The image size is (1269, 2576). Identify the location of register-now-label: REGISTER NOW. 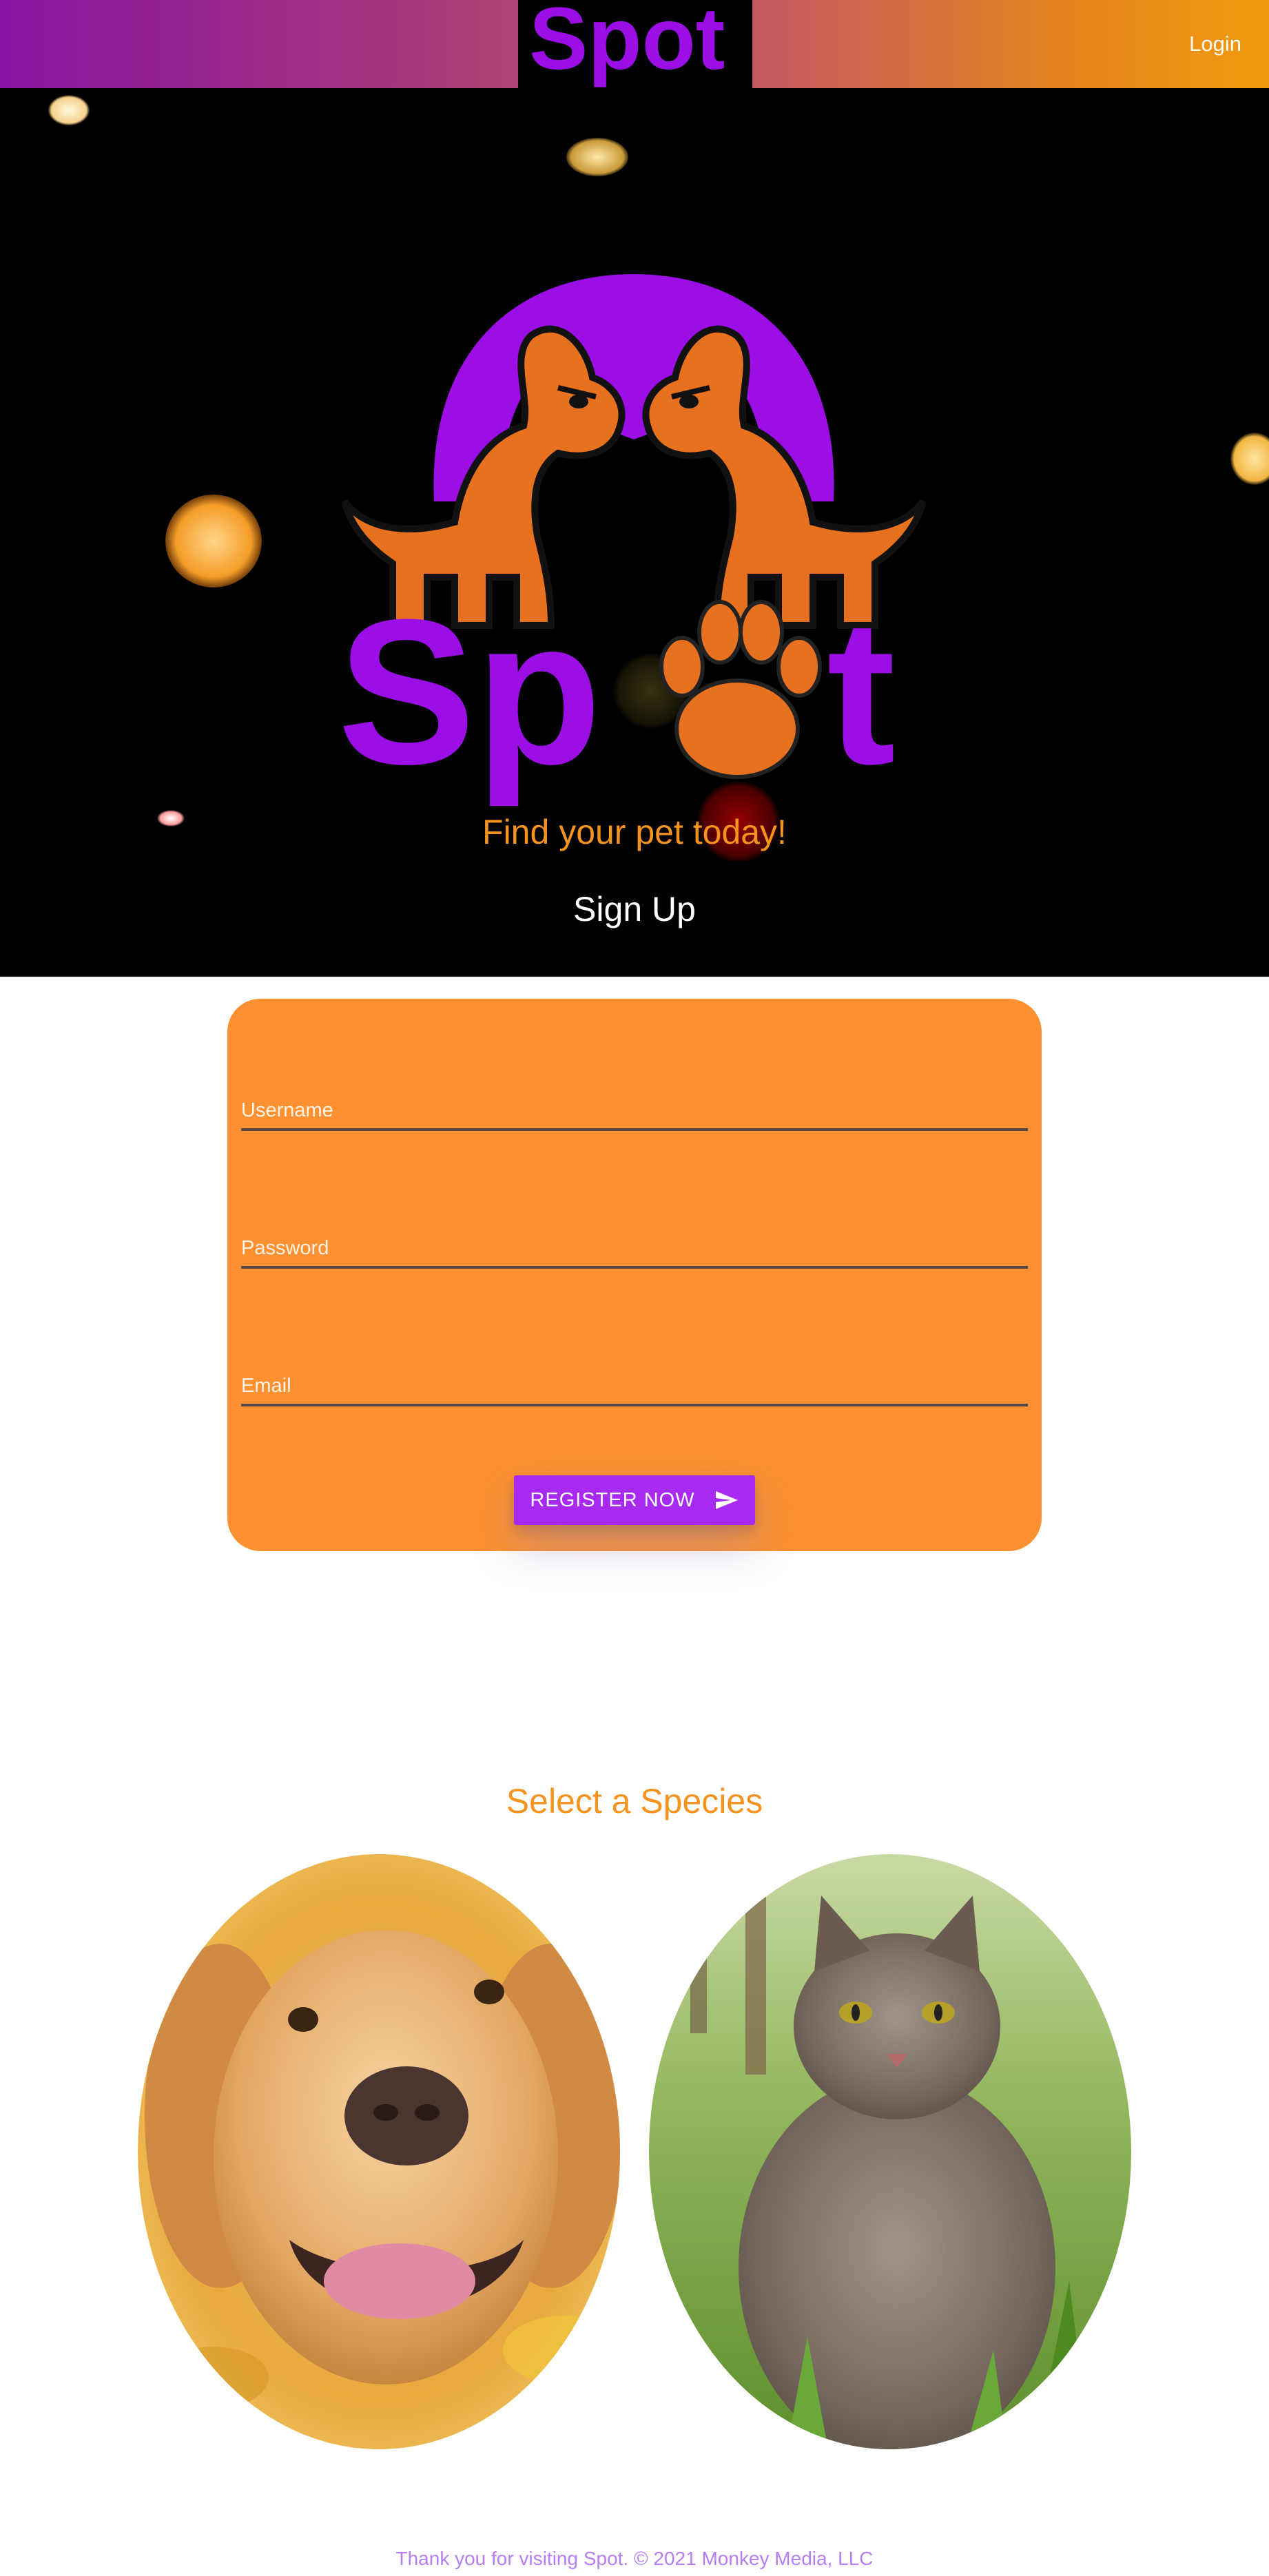
(612, 1499).